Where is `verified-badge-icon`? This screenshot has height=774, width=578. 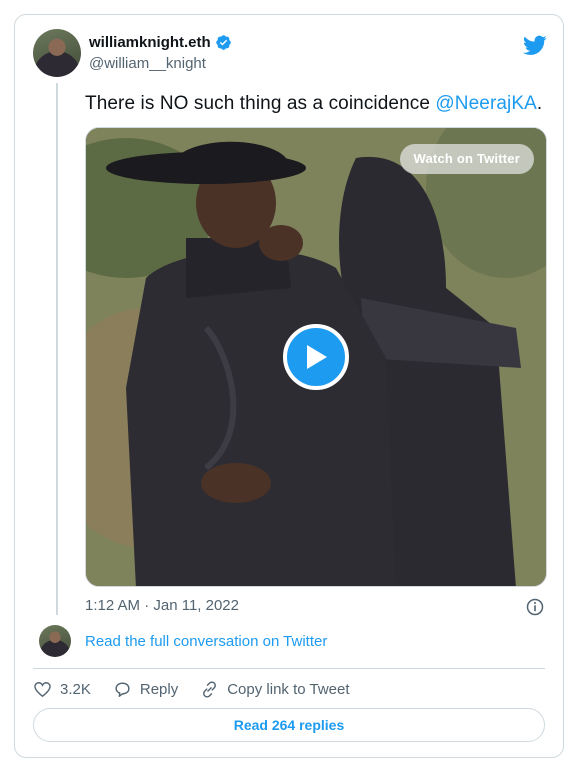 verified-badge-icon is located at coordinates (223, 42).